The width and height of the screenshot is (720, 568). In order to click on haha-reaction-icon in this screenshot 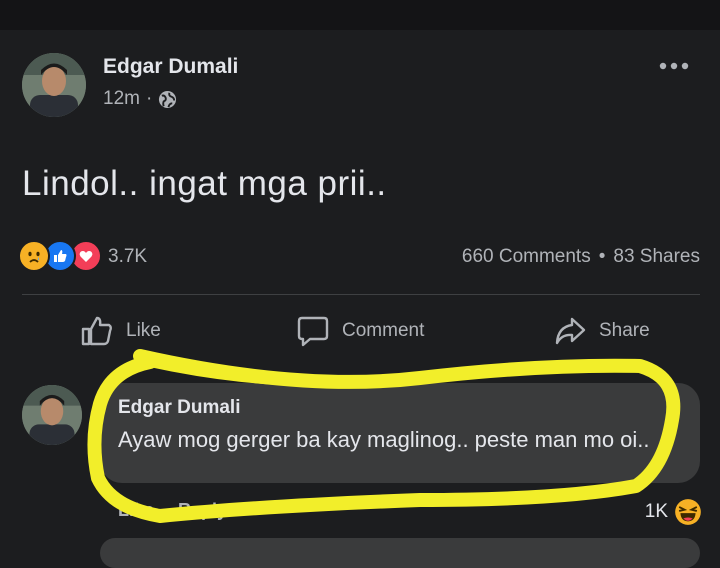, I will do `click(688, 512)`.